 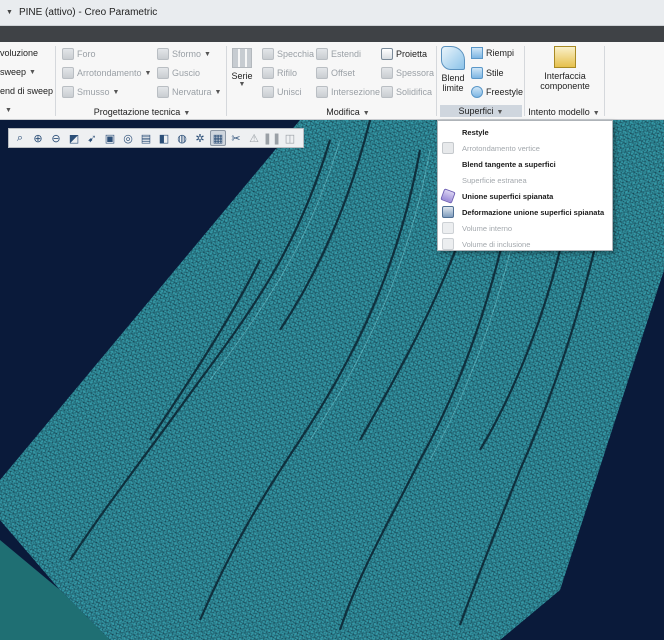 What do you see at coordinates (448, 196) in the screenshot?
I see `flattened-quilt-icon` at bounding box center [448, 196].